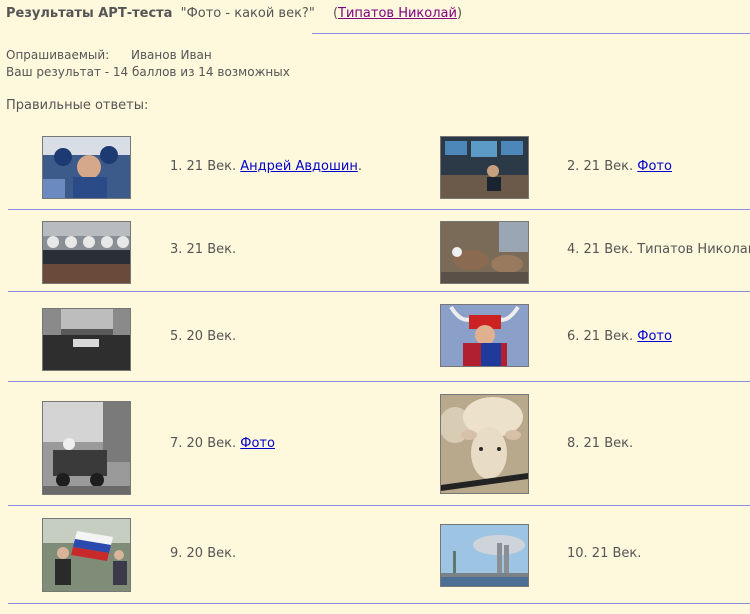  What do you see at coordinates (484, 167) in the screenshot?
I see `control-room-photo` at bounding box center [484, 167].